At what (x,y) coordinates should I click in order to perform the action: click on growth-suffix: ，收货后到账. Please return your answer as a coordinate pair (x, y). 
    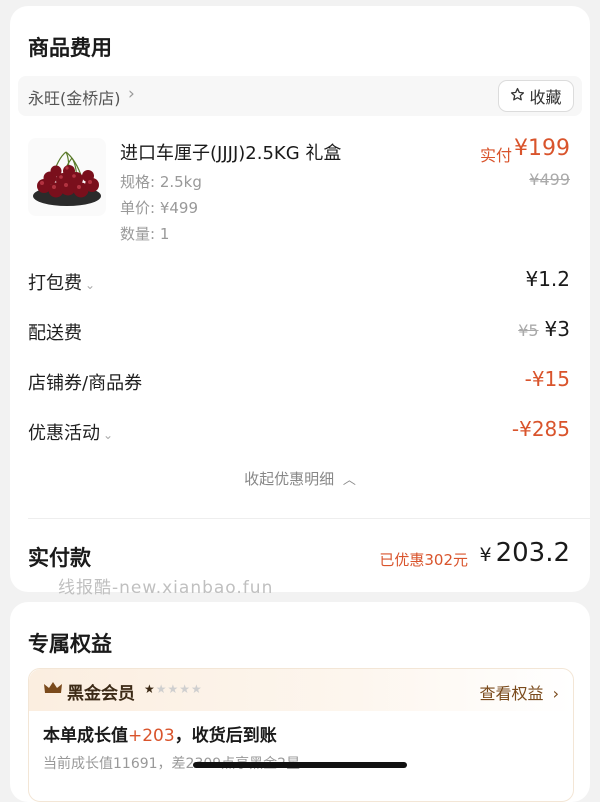
    Looking at the image, I should click on (225, 736).